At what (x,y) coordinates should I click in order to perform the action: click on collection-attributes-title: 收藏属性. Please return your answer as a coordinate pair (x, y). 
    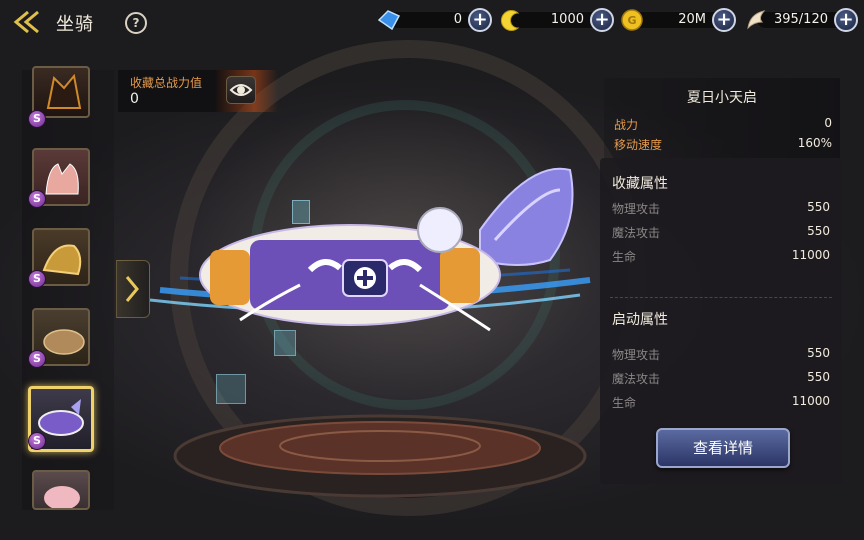
    Looking at the image, I should click on (640, 184).